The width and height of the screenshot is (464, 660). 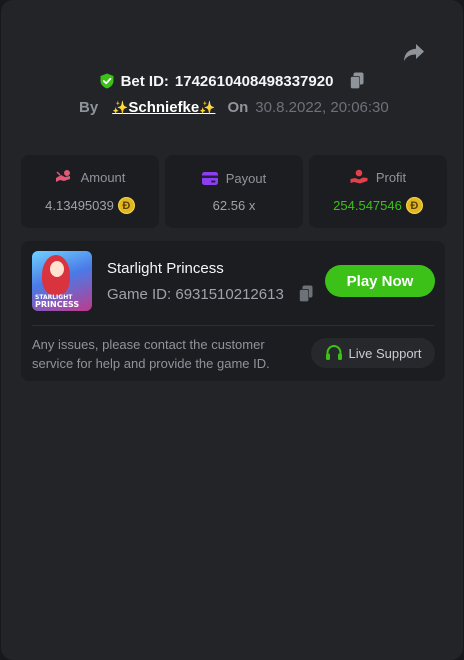 What do you see at coordinates (322, 107) in the screenshot?
I see `bet-date: 30.8.2022, 20:06:30` at bounding box center [322, 107].